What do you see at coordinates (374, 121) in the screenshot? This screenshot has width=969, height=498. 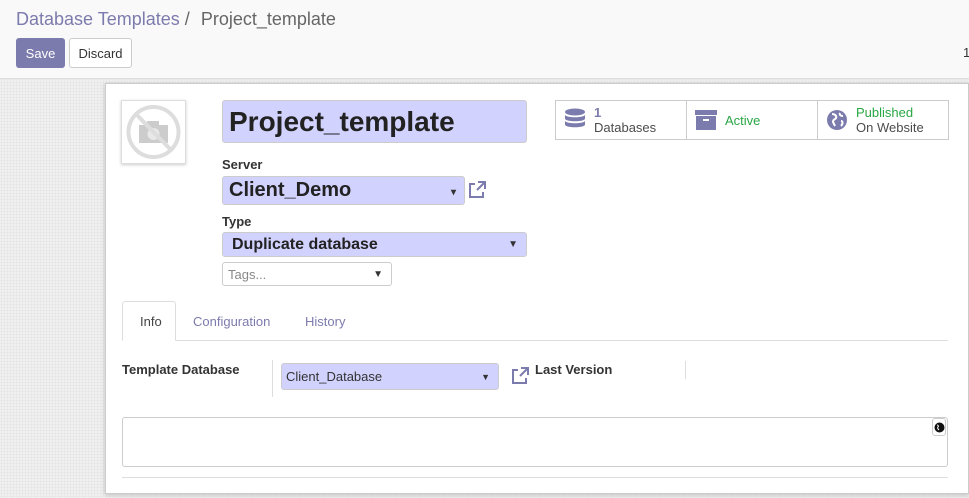 I see `name-input: Project_template` at bounding box center [374, 121].